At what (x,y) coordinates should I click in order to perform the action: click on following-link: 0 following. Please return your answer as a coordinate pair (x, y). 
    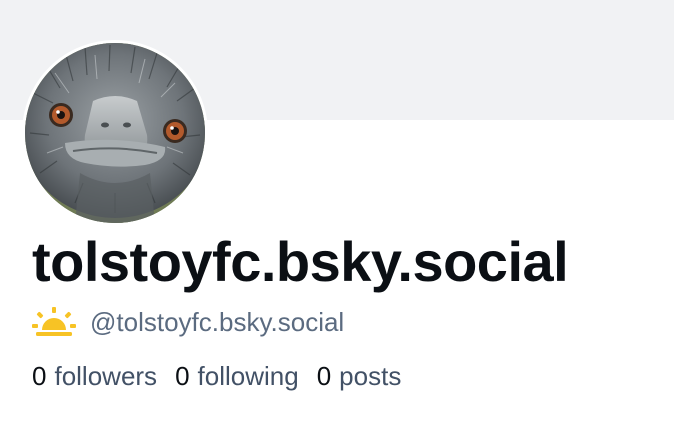
    Looking at the image, I should click on (237, 376).